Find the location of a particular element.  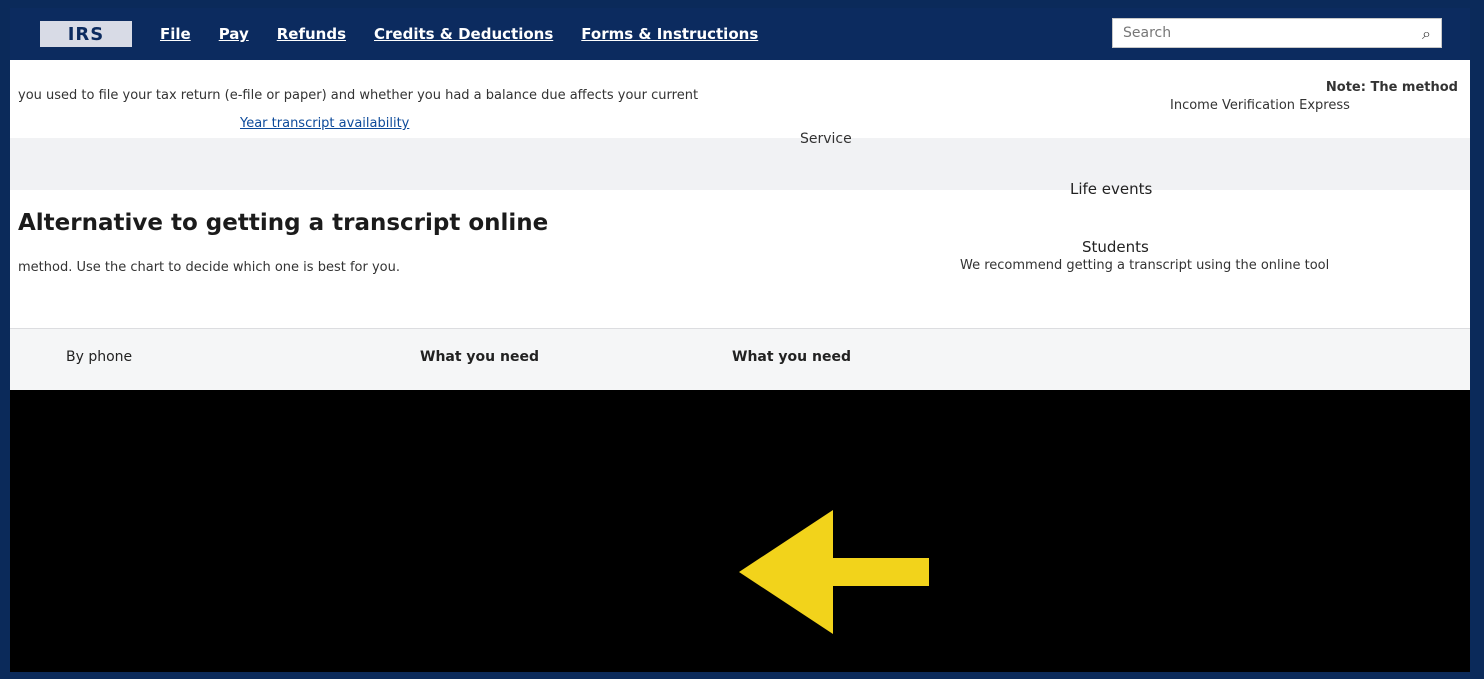

irs-logo: IRS is located at coordinates (86, 34).